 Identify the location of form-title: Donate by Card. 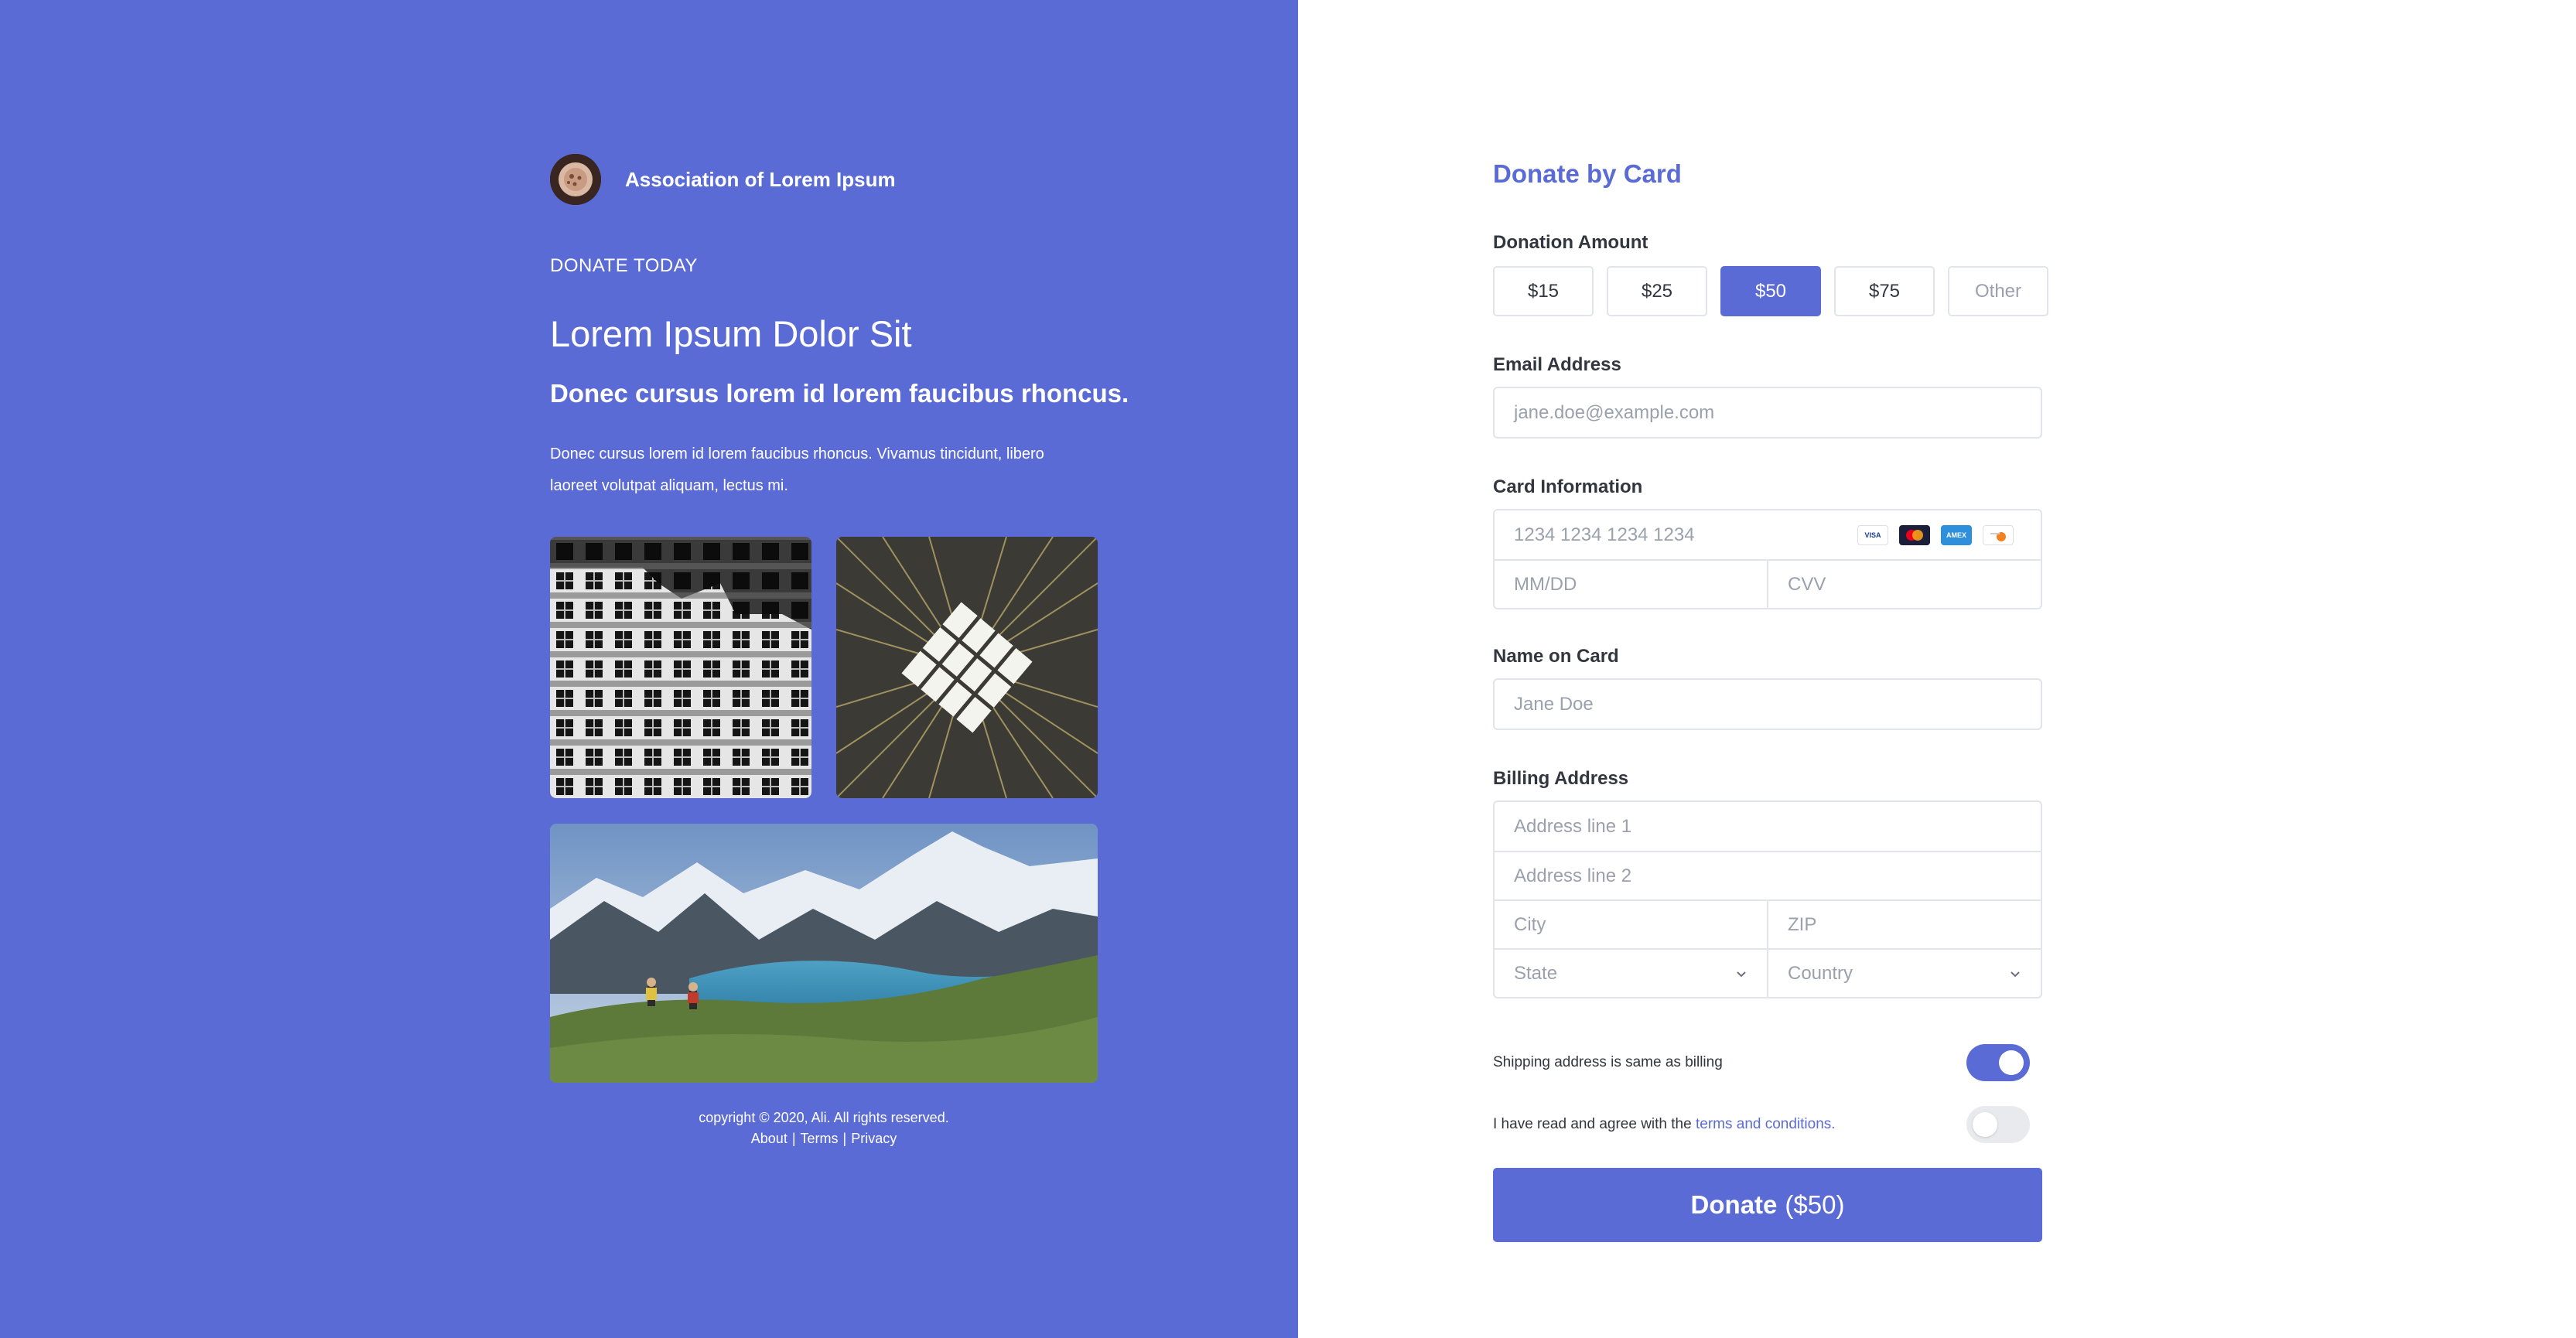
(1587, 173).